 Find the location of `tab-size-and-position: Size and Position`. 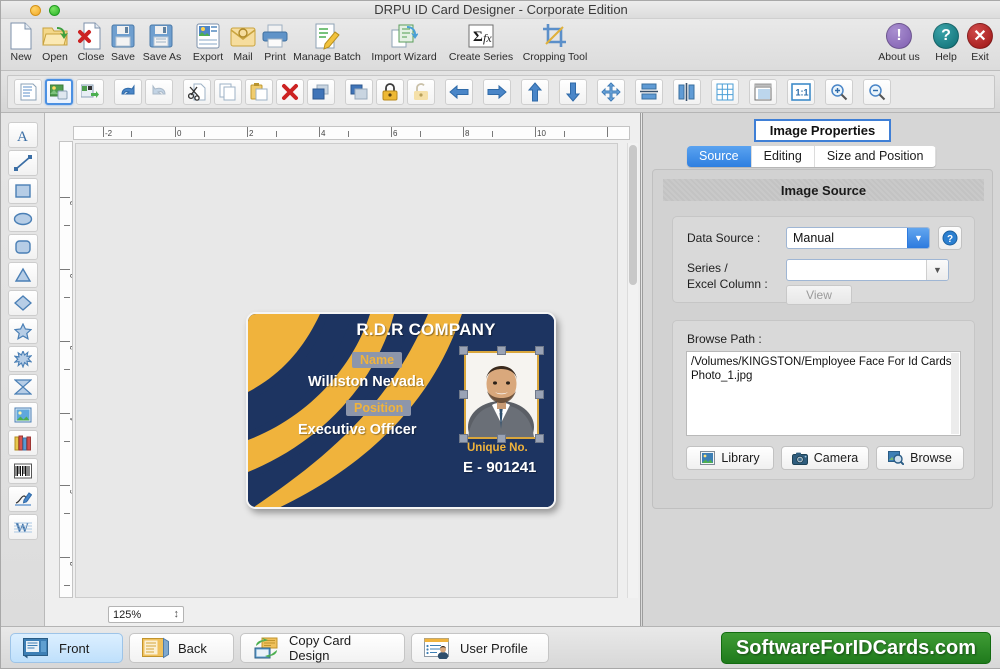

tab-size-and-position: Size and Position is located at coordinates (875, 156).